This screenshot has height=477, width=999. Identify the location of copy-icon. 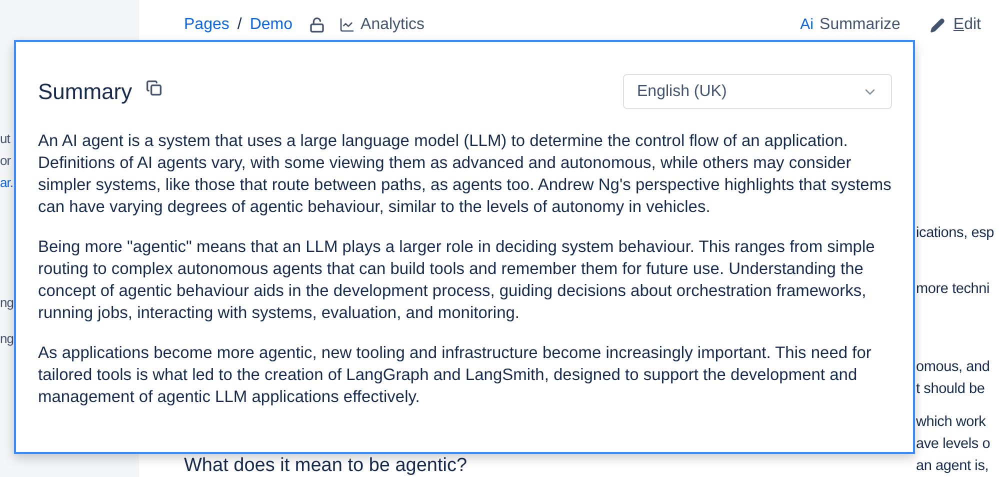
(154, 88).